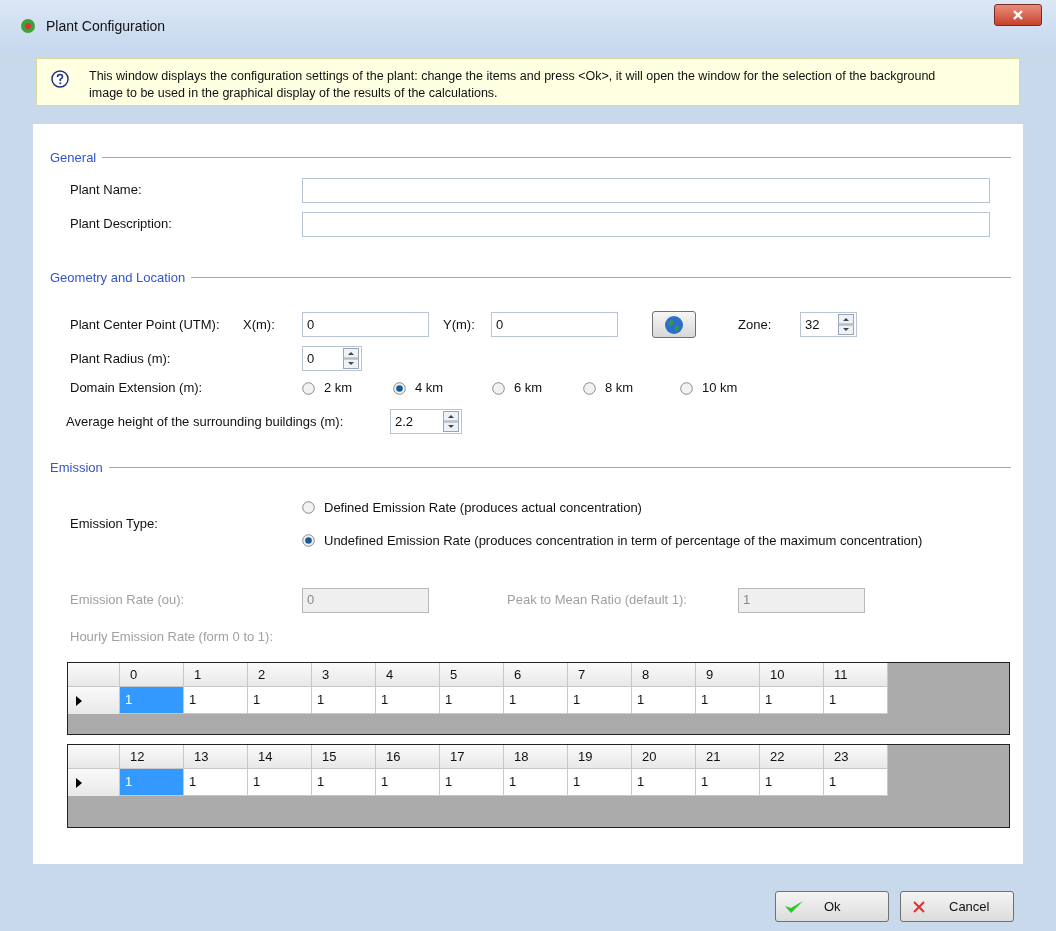 The image size is (1056, 931). Describe the element at coordinates (128, 600) in the screenshot. I see `field-label: Emission Rate (ou):` at that location.